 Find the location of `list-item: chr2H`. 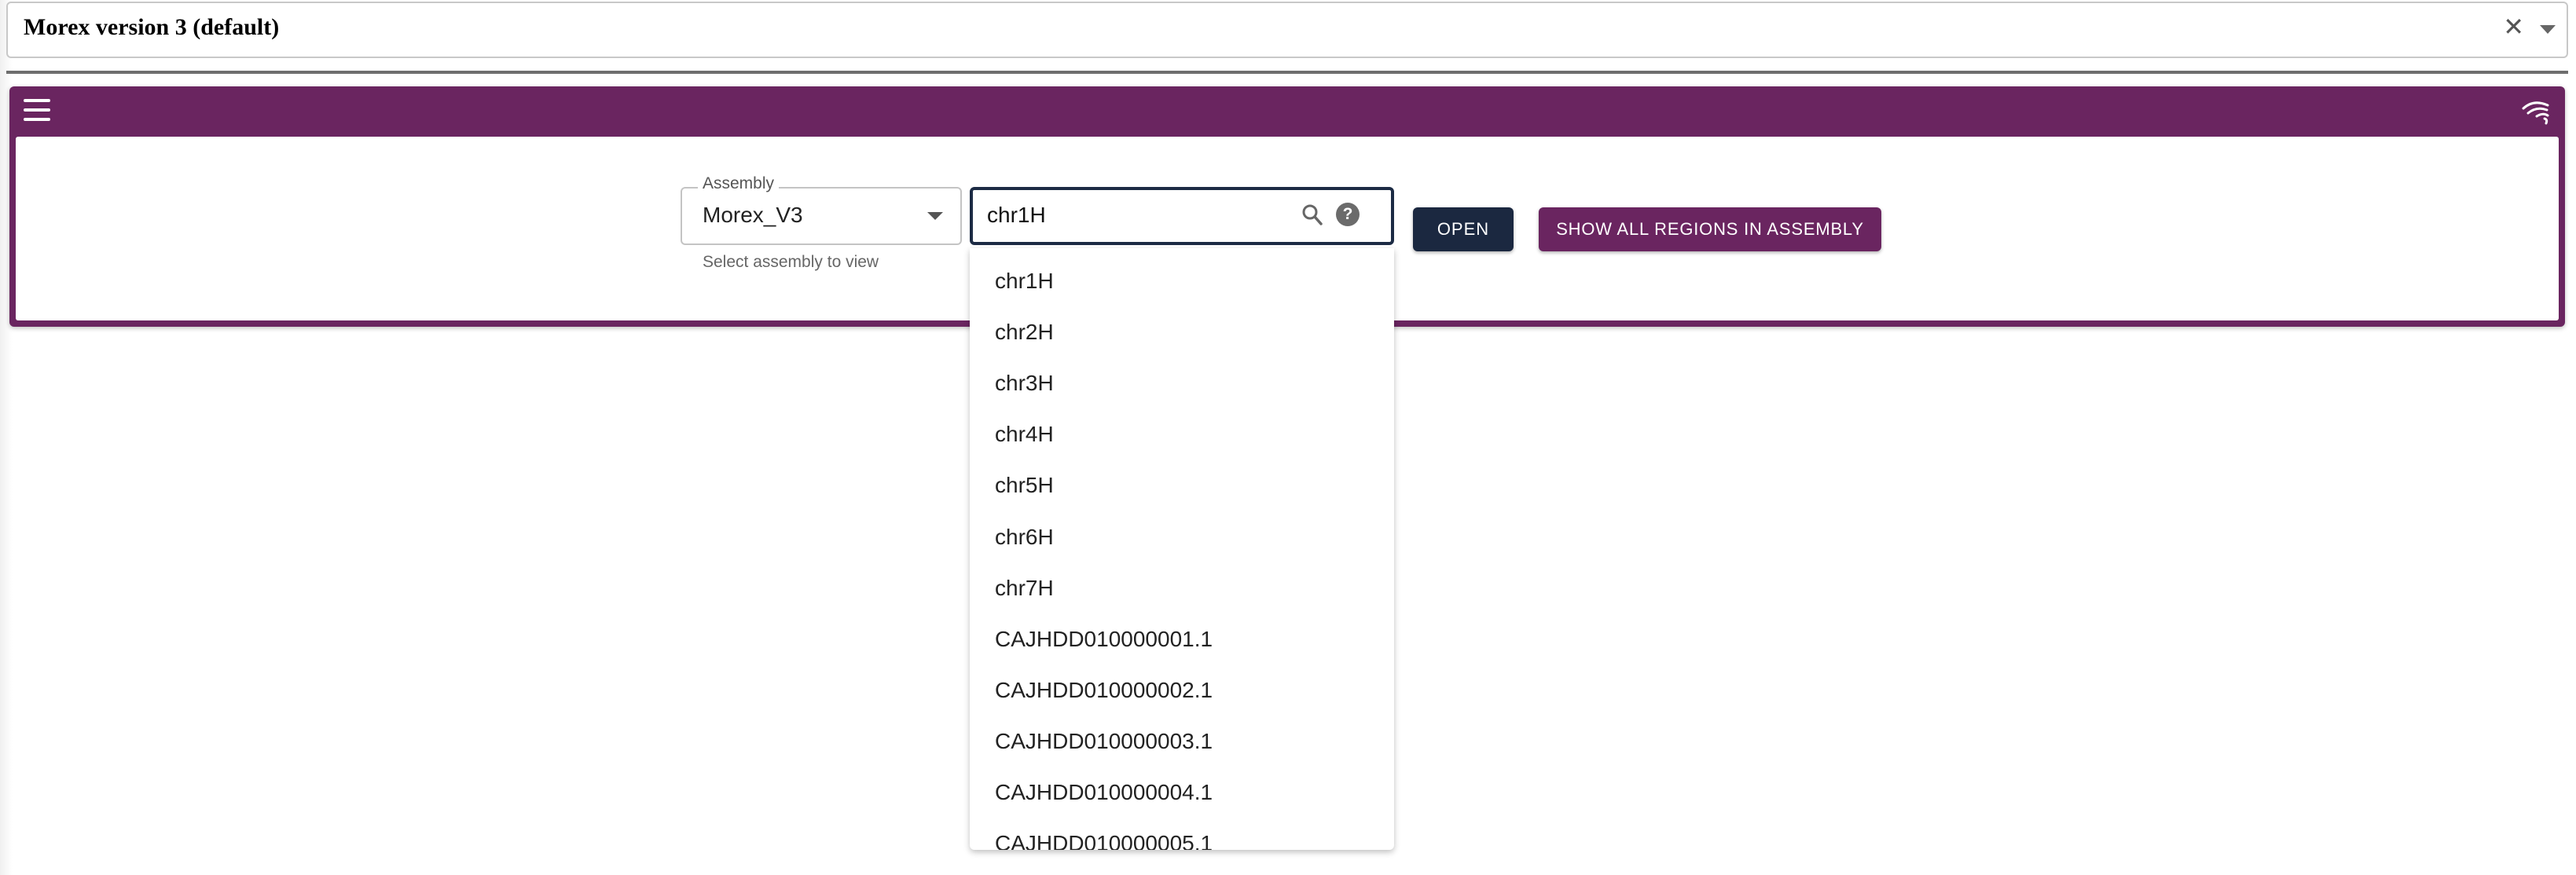

list-item: chr2H is located at coordinates (1024, 332).